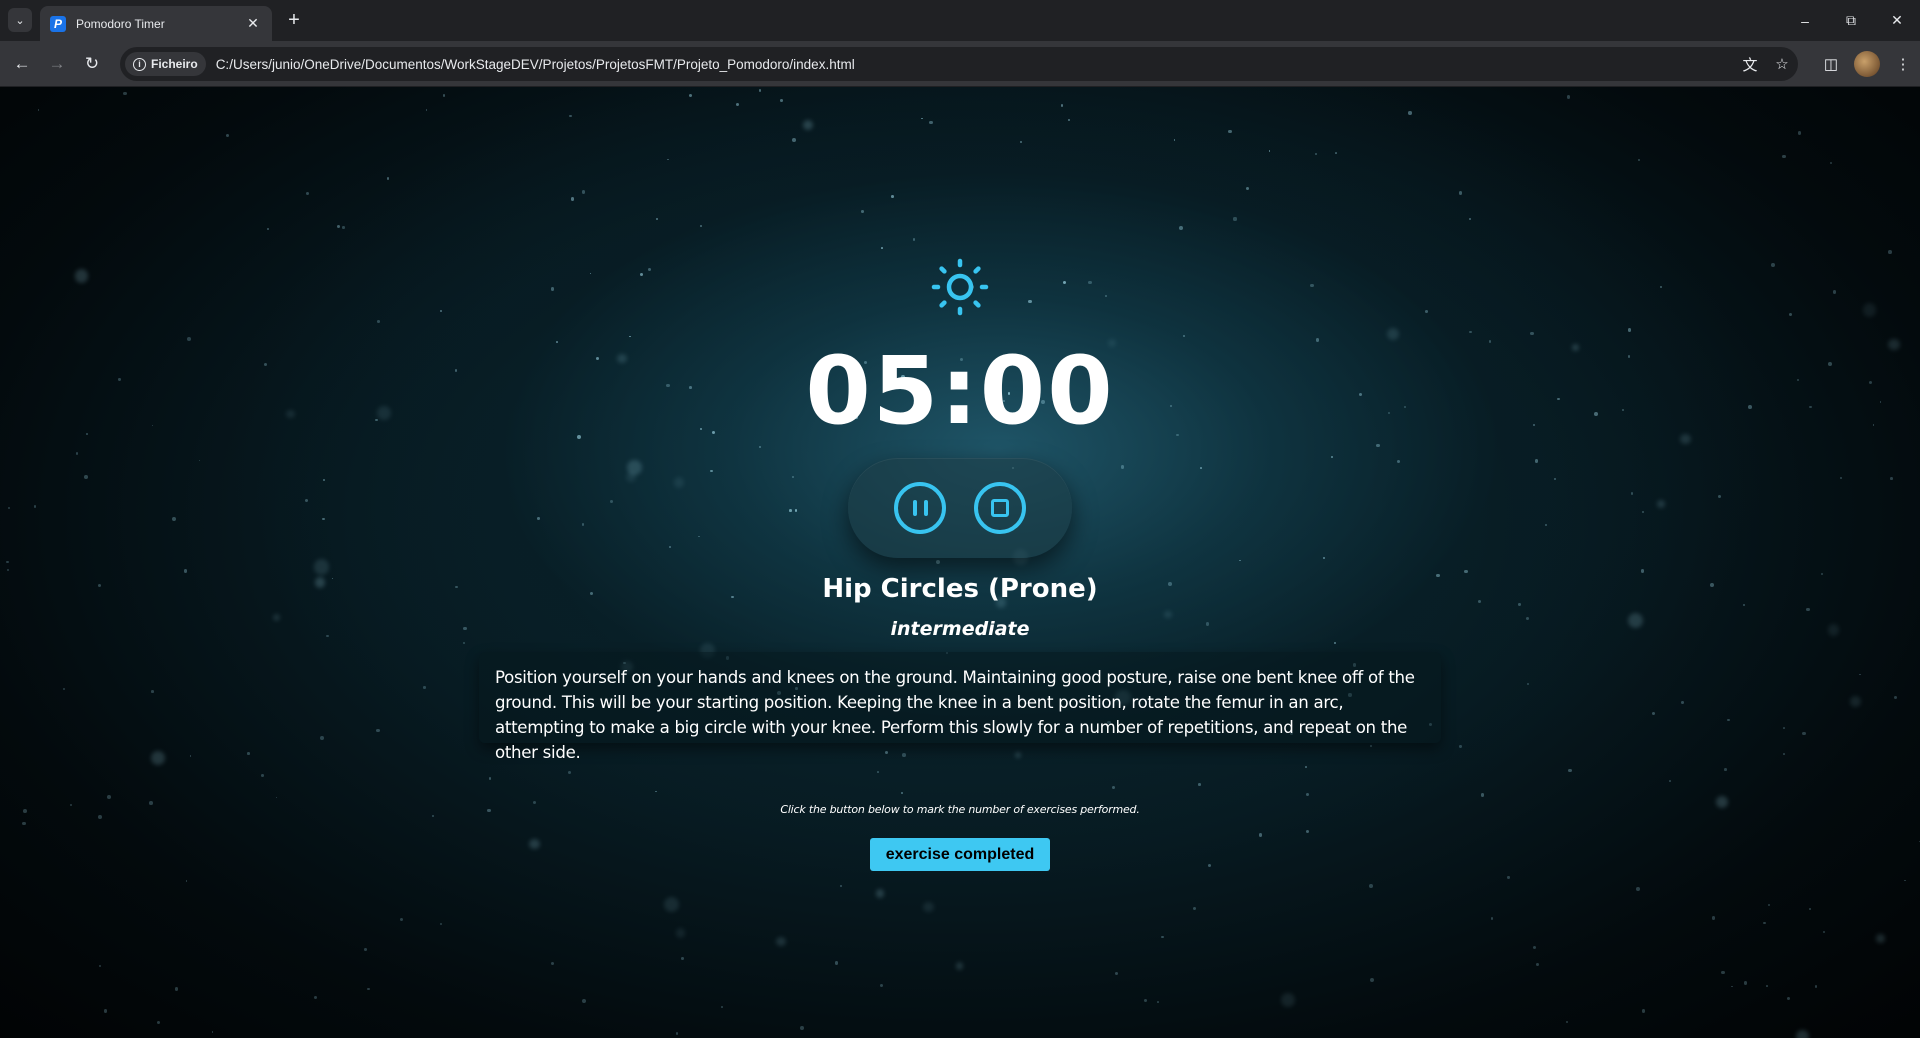 Image resolution: width=1920 pixels, height=1038 pixels. Describe the element at coordinates (57, 64) in the screenshot. I see `forward-icon: →` at that location.